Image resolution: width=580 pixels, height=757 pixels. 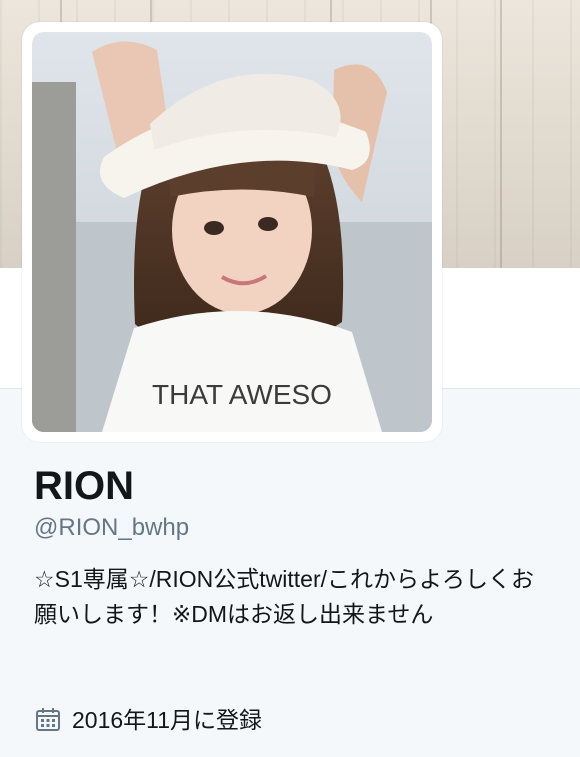 What do you see at coordinates (48, 720) in the screenshot?
I see `calendar-icon` at bounding box center [48, 720].